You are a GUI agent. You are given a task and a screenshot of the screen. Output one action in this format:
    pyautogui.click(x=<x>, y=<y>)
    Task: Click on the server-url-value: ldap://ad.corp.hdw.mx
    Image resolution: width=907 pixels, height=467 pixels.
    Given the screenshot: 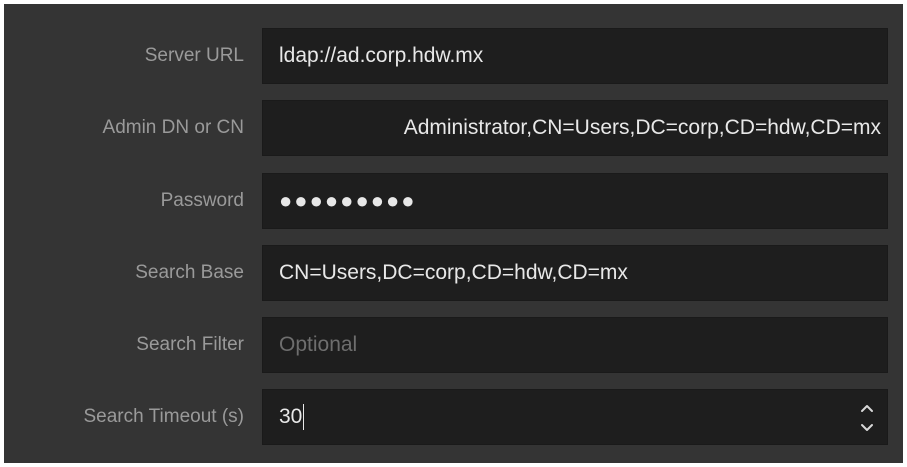 What is the action you would take?
    pyautogui.click(x=381, y=55)
    